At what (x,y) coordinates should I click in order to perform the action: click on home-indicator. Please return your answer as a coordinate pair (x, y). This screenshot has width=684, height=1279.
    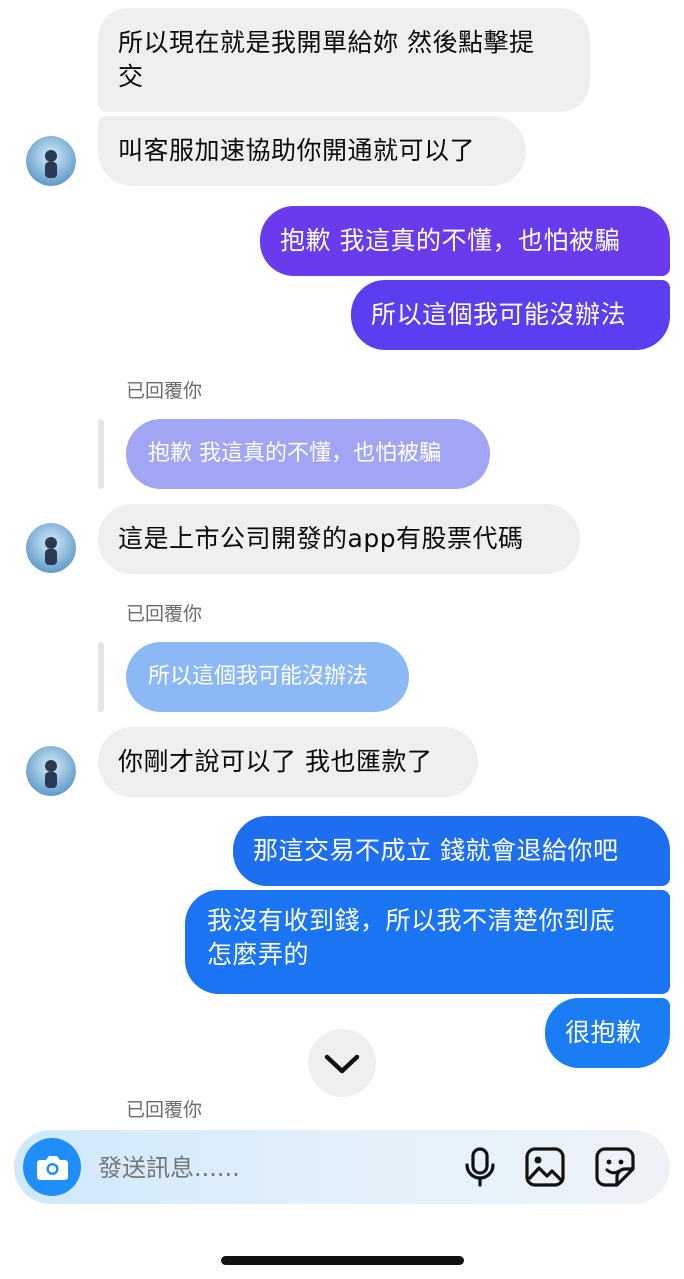
    Looking at the image, I should click on (342, 1260).